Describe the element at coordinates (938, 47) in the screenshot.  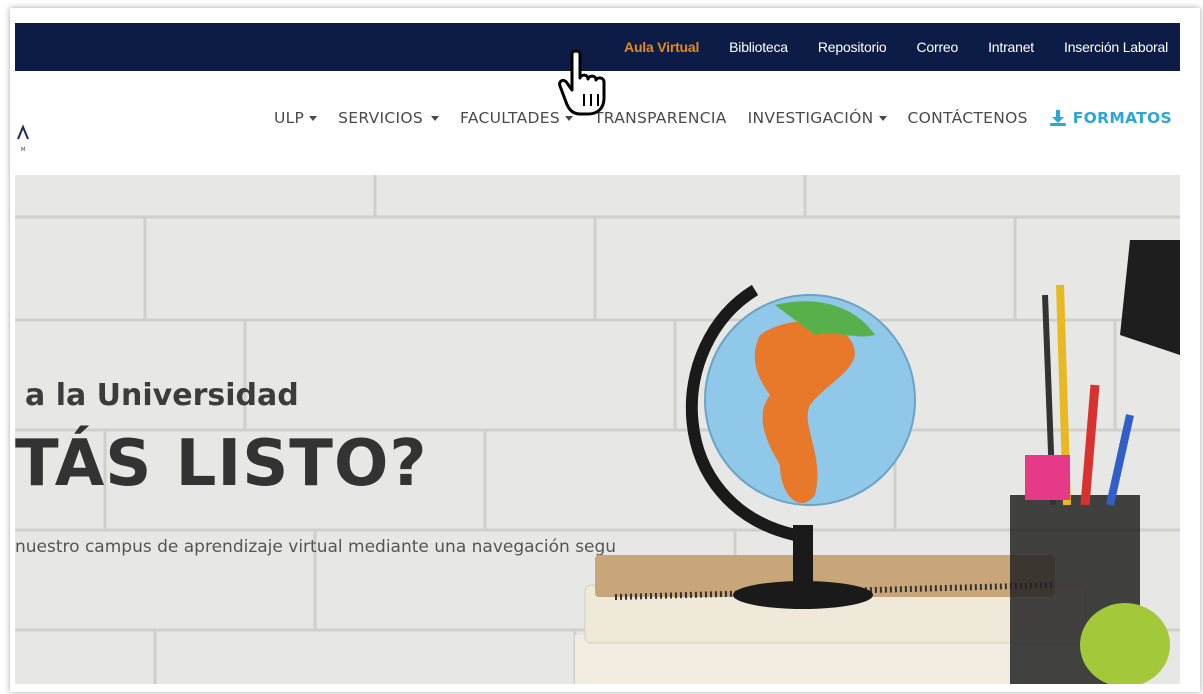
I see `top-link-correo: Correo` at that location.